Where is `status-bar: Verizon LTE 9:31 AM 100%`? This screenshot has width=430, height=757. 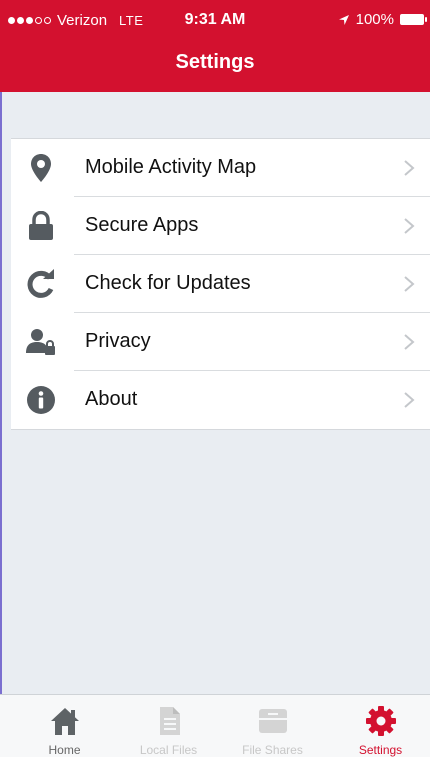
status-bar: Verizon LTE 9:31 AM 100% is located at coordinates (215, 20).